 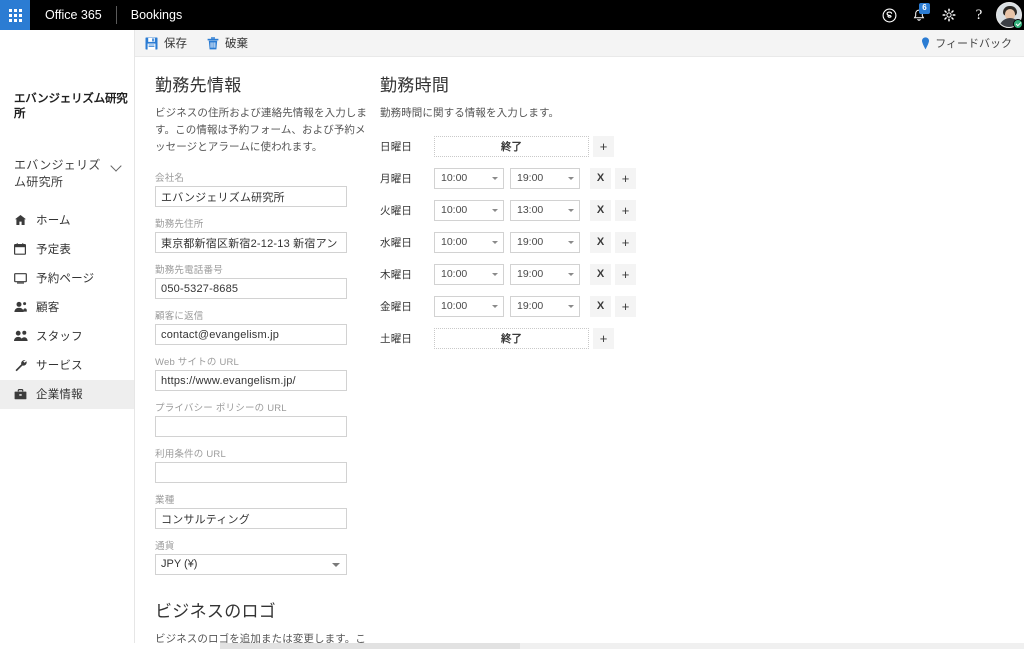 I want to click on business-address-field, so click(x=251, y=242).